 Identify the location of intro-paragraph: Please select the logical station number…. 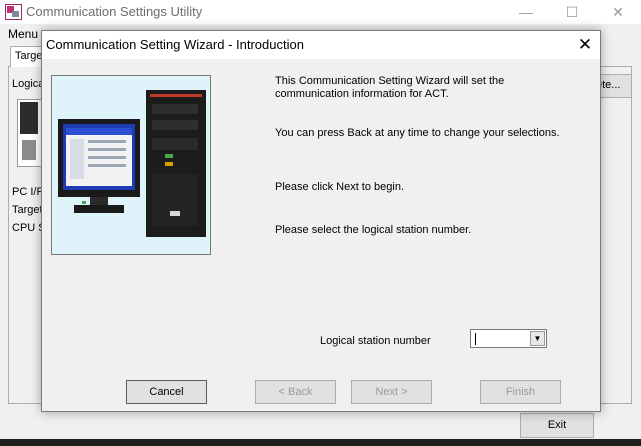
(373, 230).